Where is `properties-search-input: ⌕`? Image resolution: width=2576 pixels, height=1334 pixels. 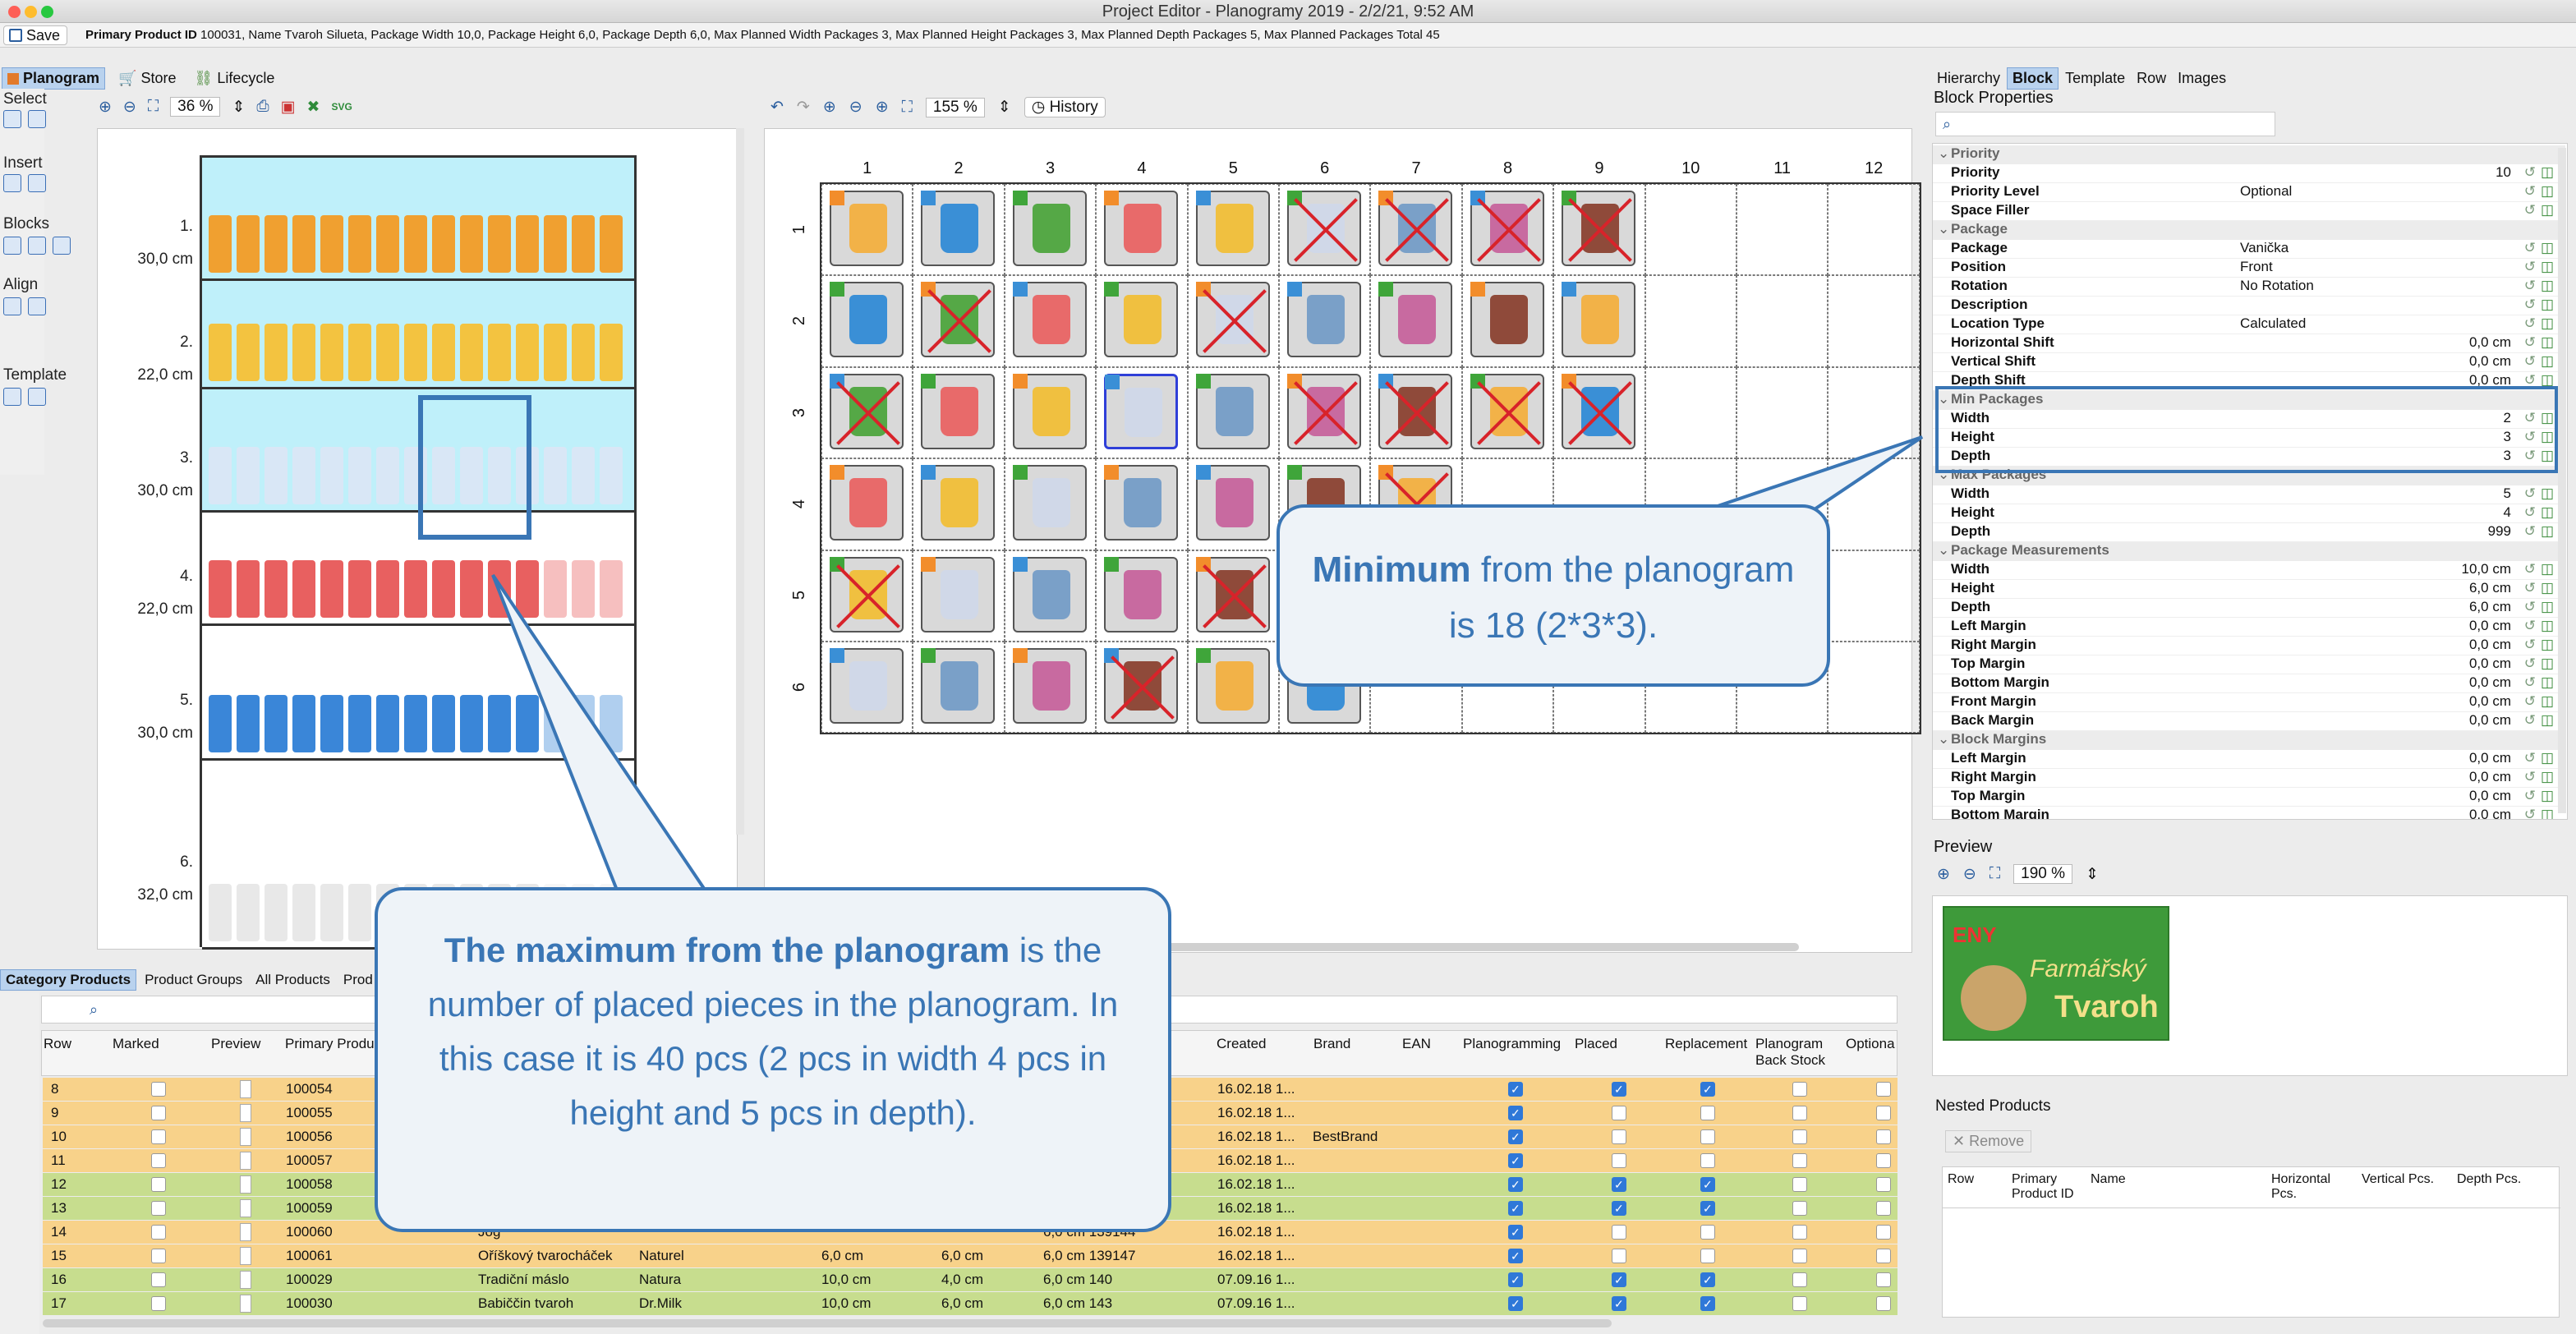 properties-search-input: ⌕ is located at coordinates (2105, 124).